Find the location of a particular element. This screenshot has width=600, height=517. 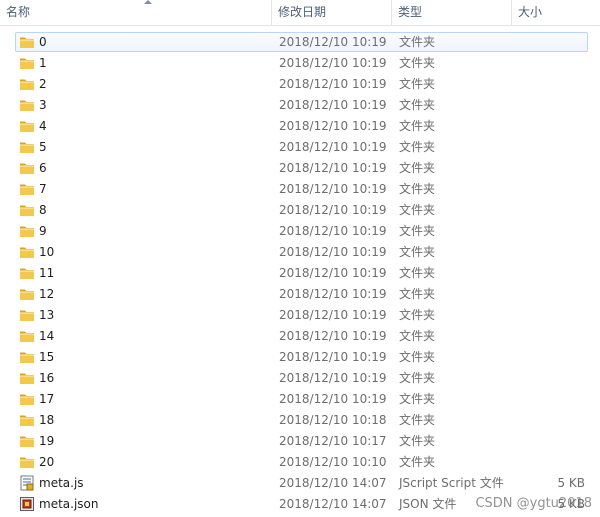

file-name: 19 is located at coordinates (47, 441).